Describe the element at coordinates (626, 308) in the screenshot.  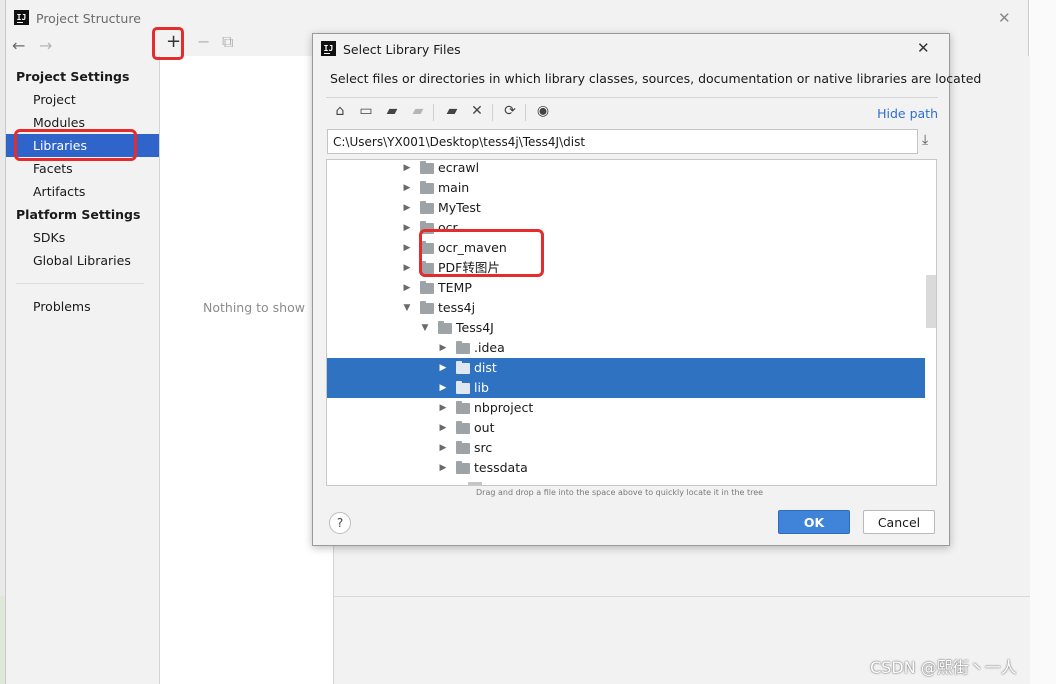
I see `tree-row: ▼ tess4j` at that location.